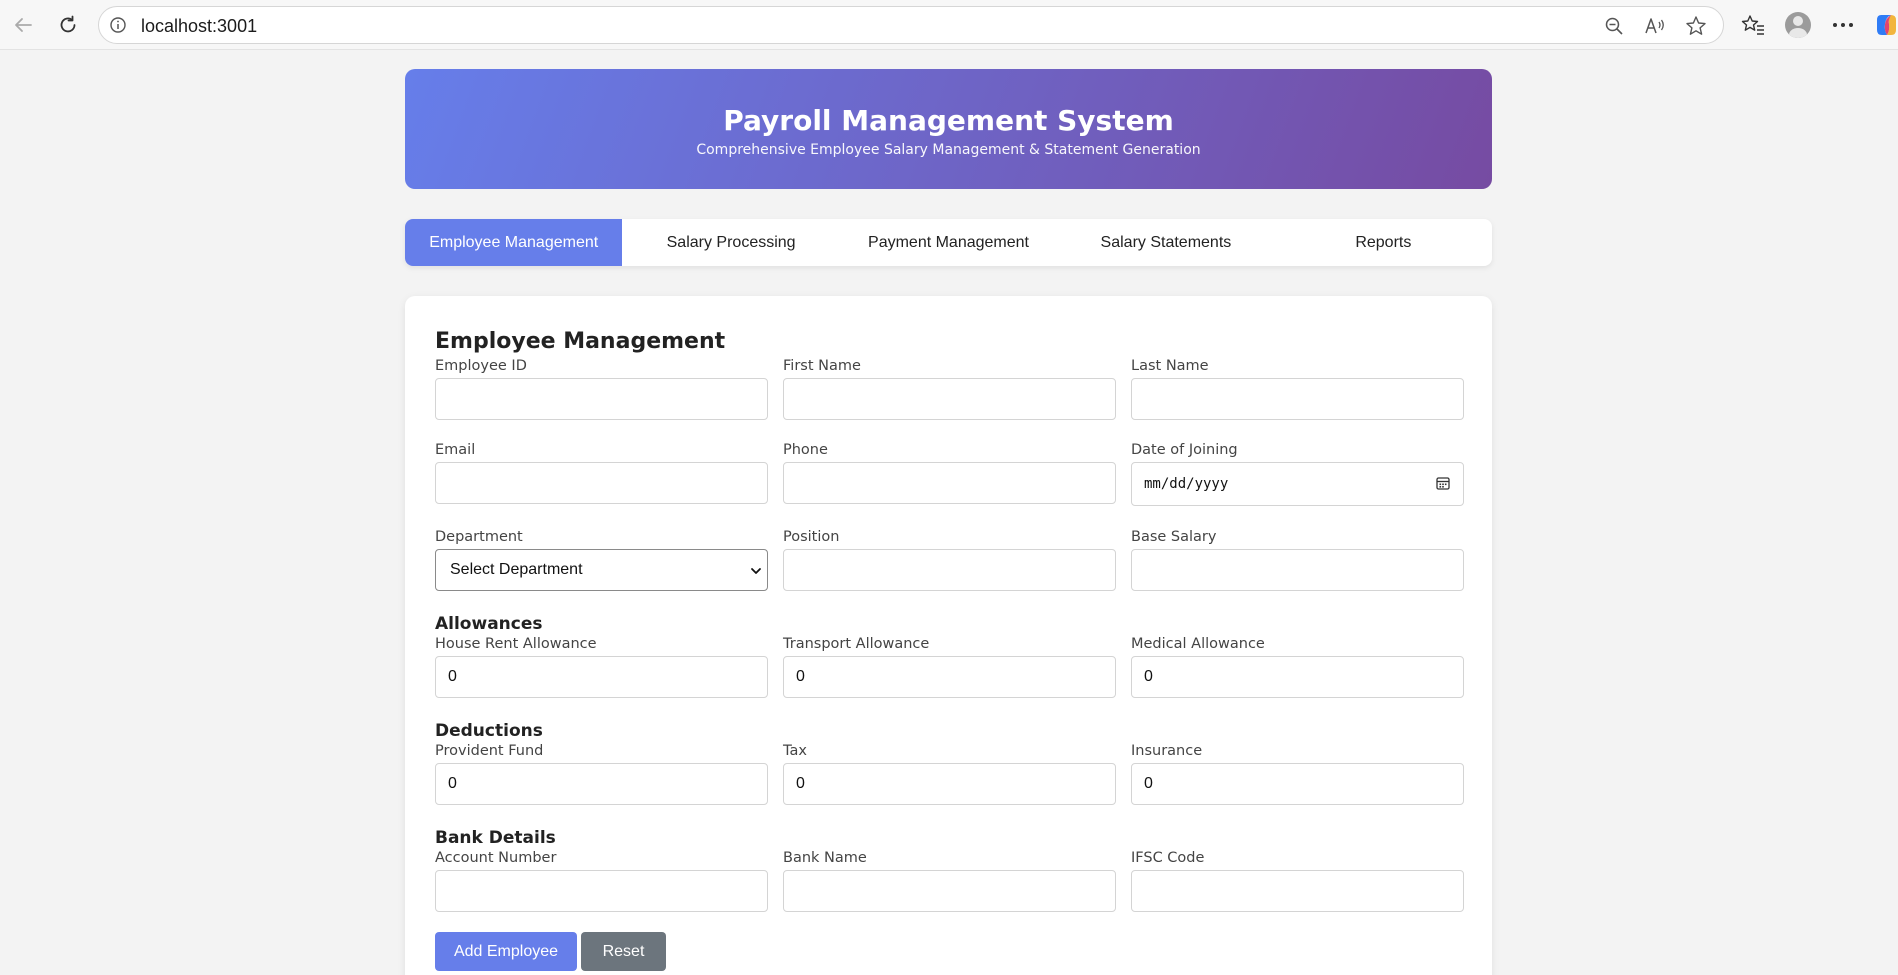  I want to click on site-info-icon, so click(118, 27).